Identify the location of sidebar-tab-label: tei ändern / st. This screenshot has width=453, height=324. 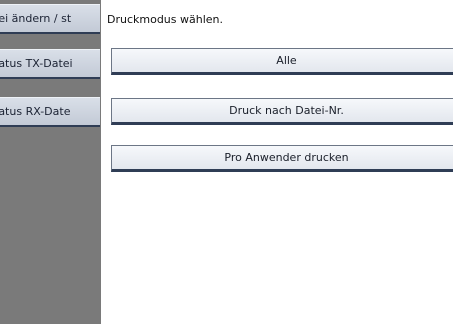
(36, 18).